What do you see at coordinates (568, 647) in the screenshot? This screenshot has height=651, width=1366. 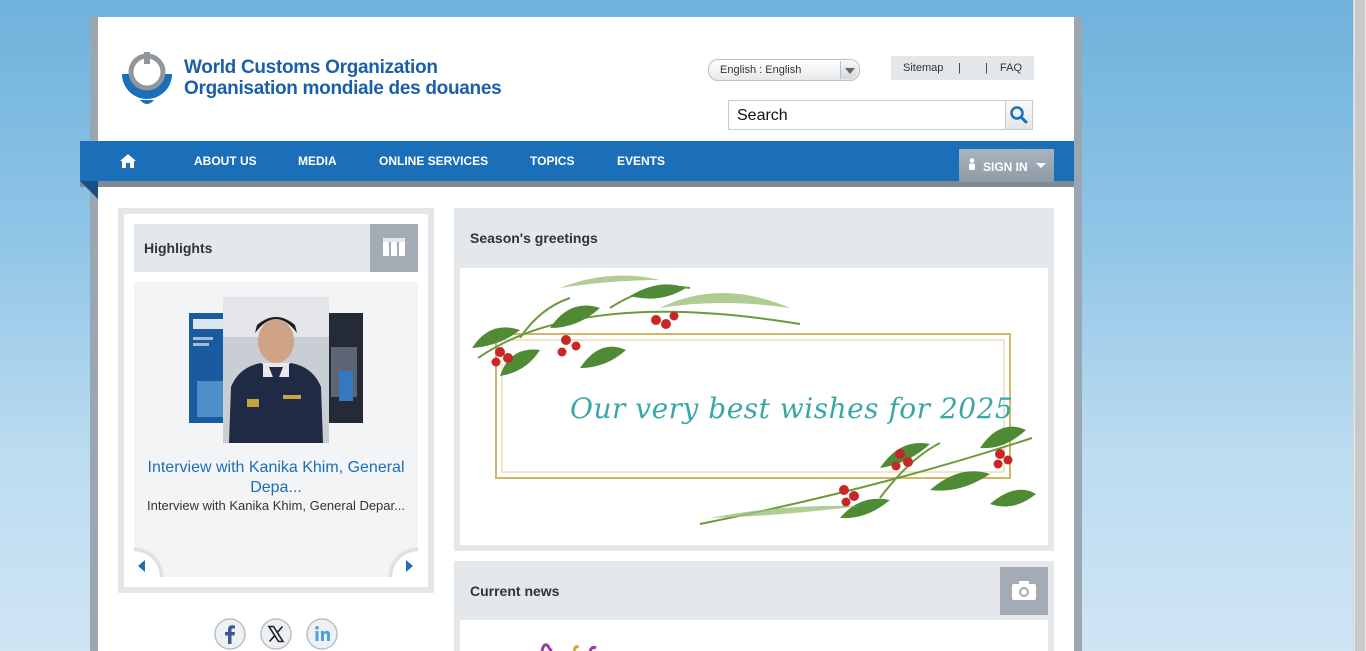 I see `news-image` at bounding box center [568, 647].